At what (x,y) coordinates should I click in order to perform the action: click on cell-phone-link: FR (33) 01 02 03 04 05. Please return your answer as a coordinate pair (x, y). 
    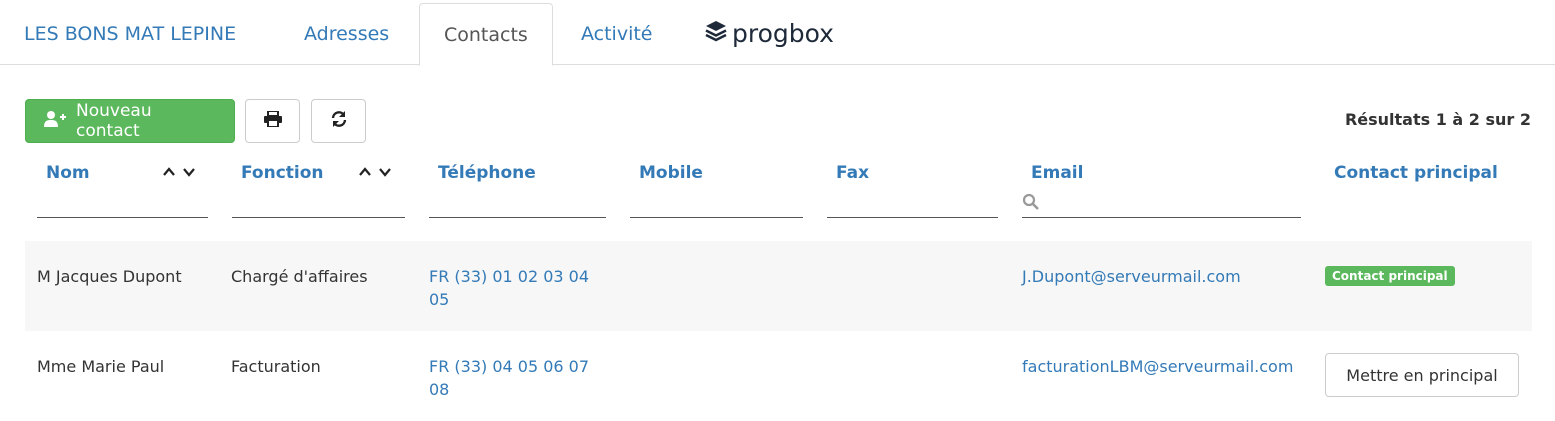
    Looking at the image, I should click on (520, 288).